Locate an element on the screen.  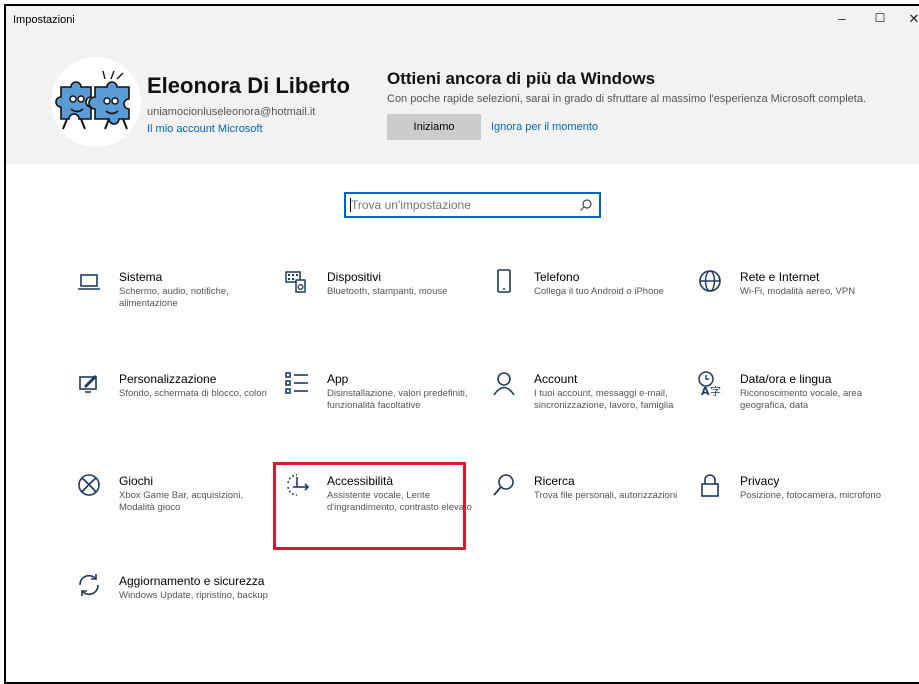
paint-icon is located at coordinates (88, 384).